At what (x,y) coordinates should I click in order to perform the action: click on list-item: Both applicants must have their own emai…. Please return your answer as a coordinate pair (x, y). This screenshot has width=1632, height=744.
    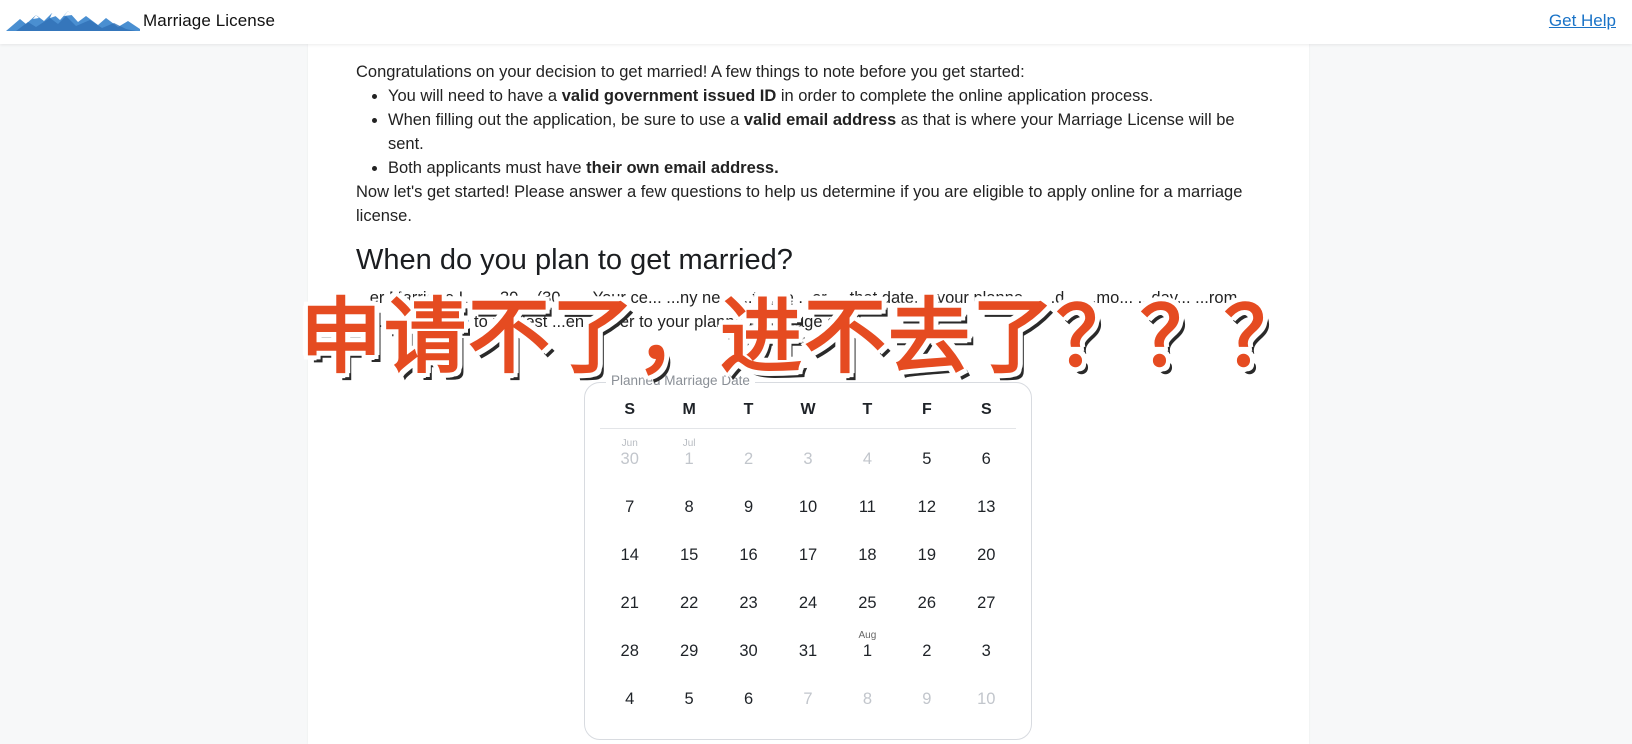
    Looking at the image, I should click on (824, 168).